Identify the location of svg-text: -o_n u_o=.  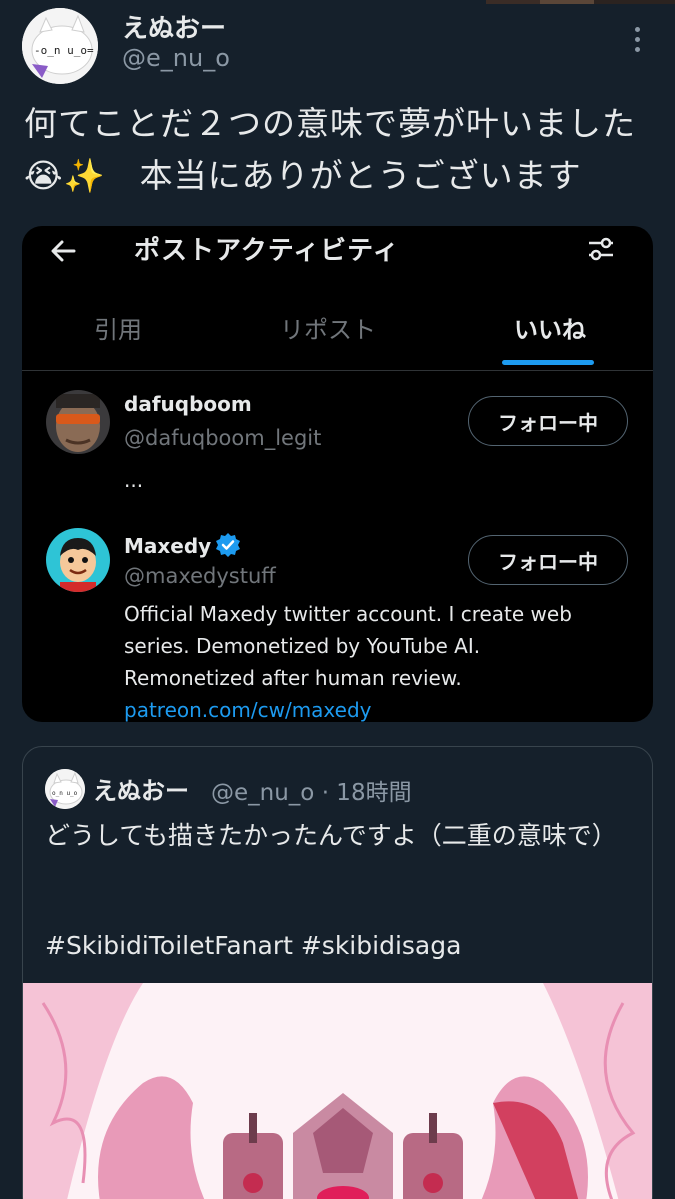
(64, 50).